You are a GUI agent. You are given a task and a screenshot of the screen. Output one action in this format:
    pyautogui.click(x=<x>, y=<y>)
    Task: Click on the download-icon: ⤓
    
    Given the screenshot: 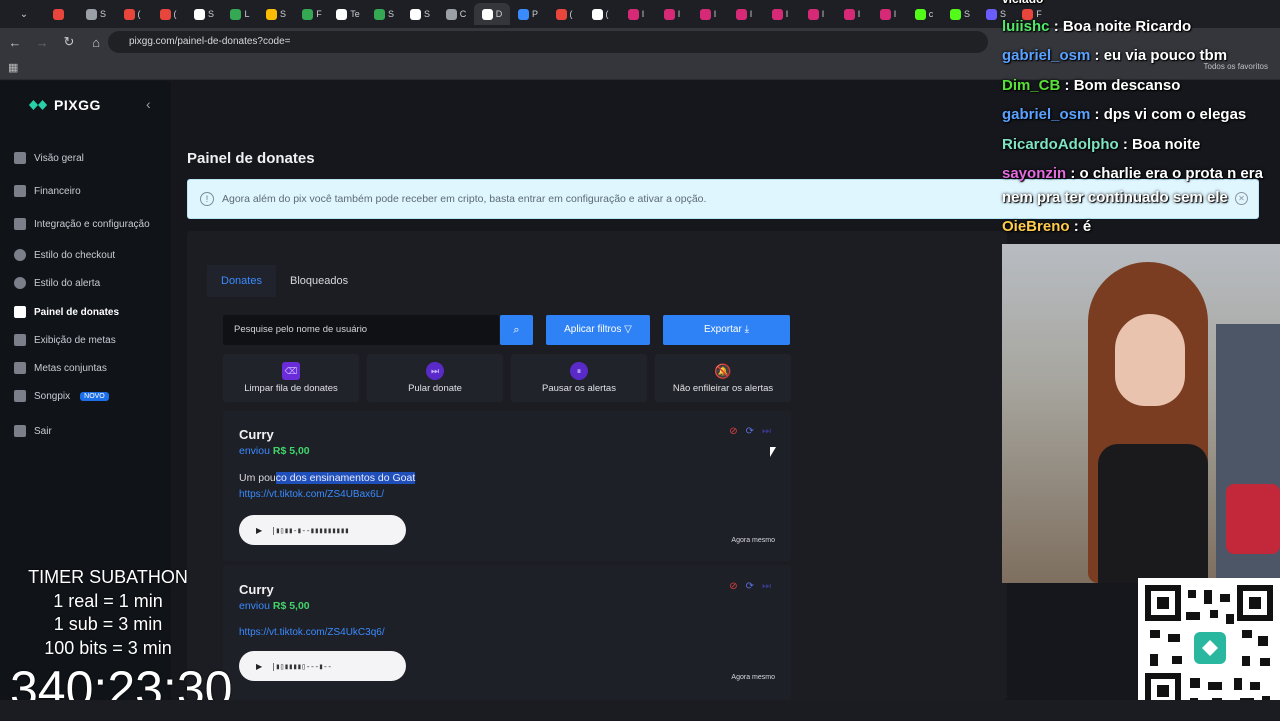 What is the action you would take?
    pyautogui.click(x=746, y=329)
    